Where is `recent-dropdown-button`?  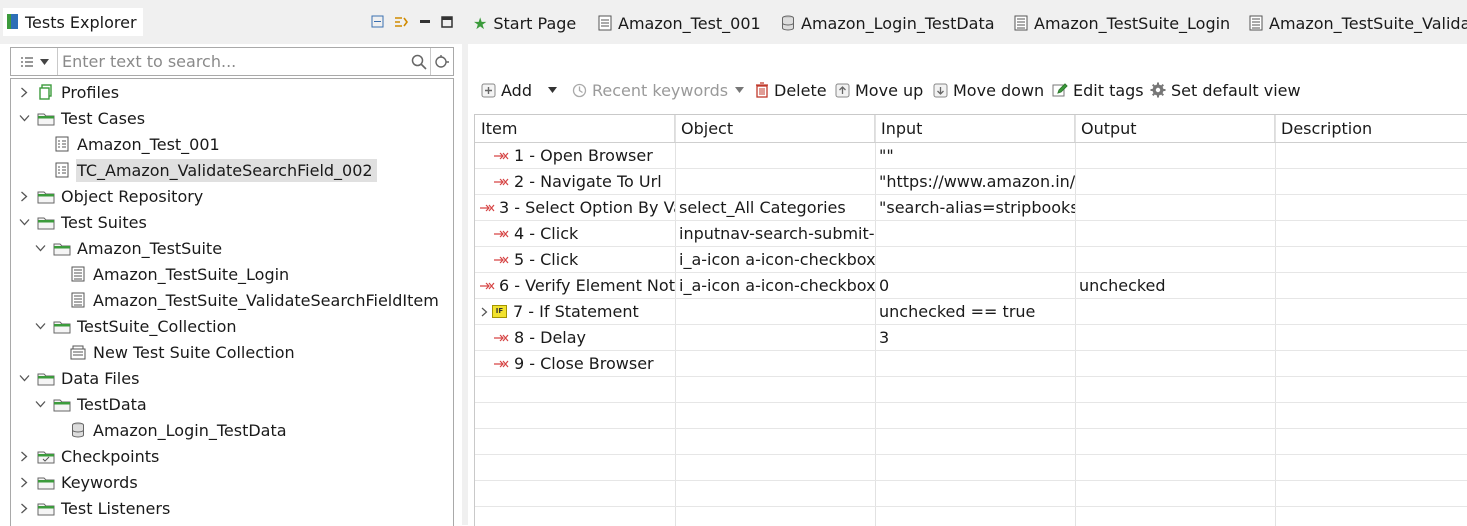 recent-dropdown-button is located at coordinates (739, 90).